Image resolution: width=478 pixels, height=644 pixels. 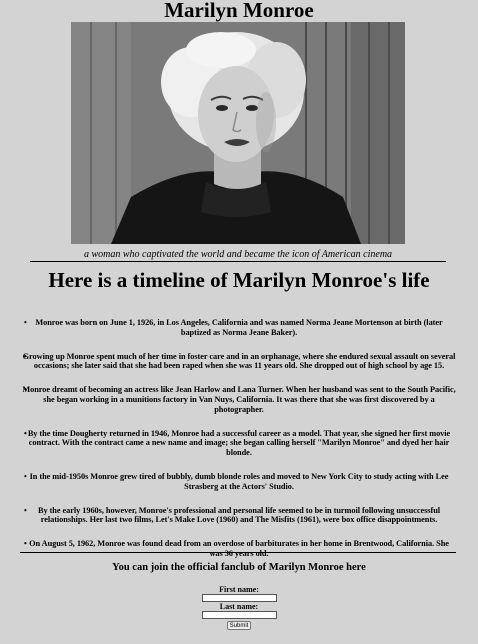 I want to click on last-name-label: Last name:, so click(x=239, y=606).